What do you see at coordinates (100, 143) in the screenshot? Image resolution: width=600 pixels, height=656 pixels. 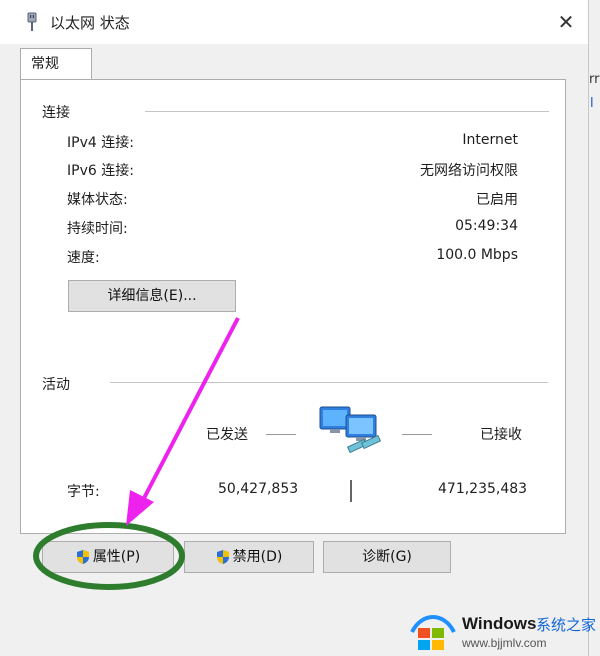 I see `ipv4-label: IPv4 连接:` at bounding box center [100, 143].